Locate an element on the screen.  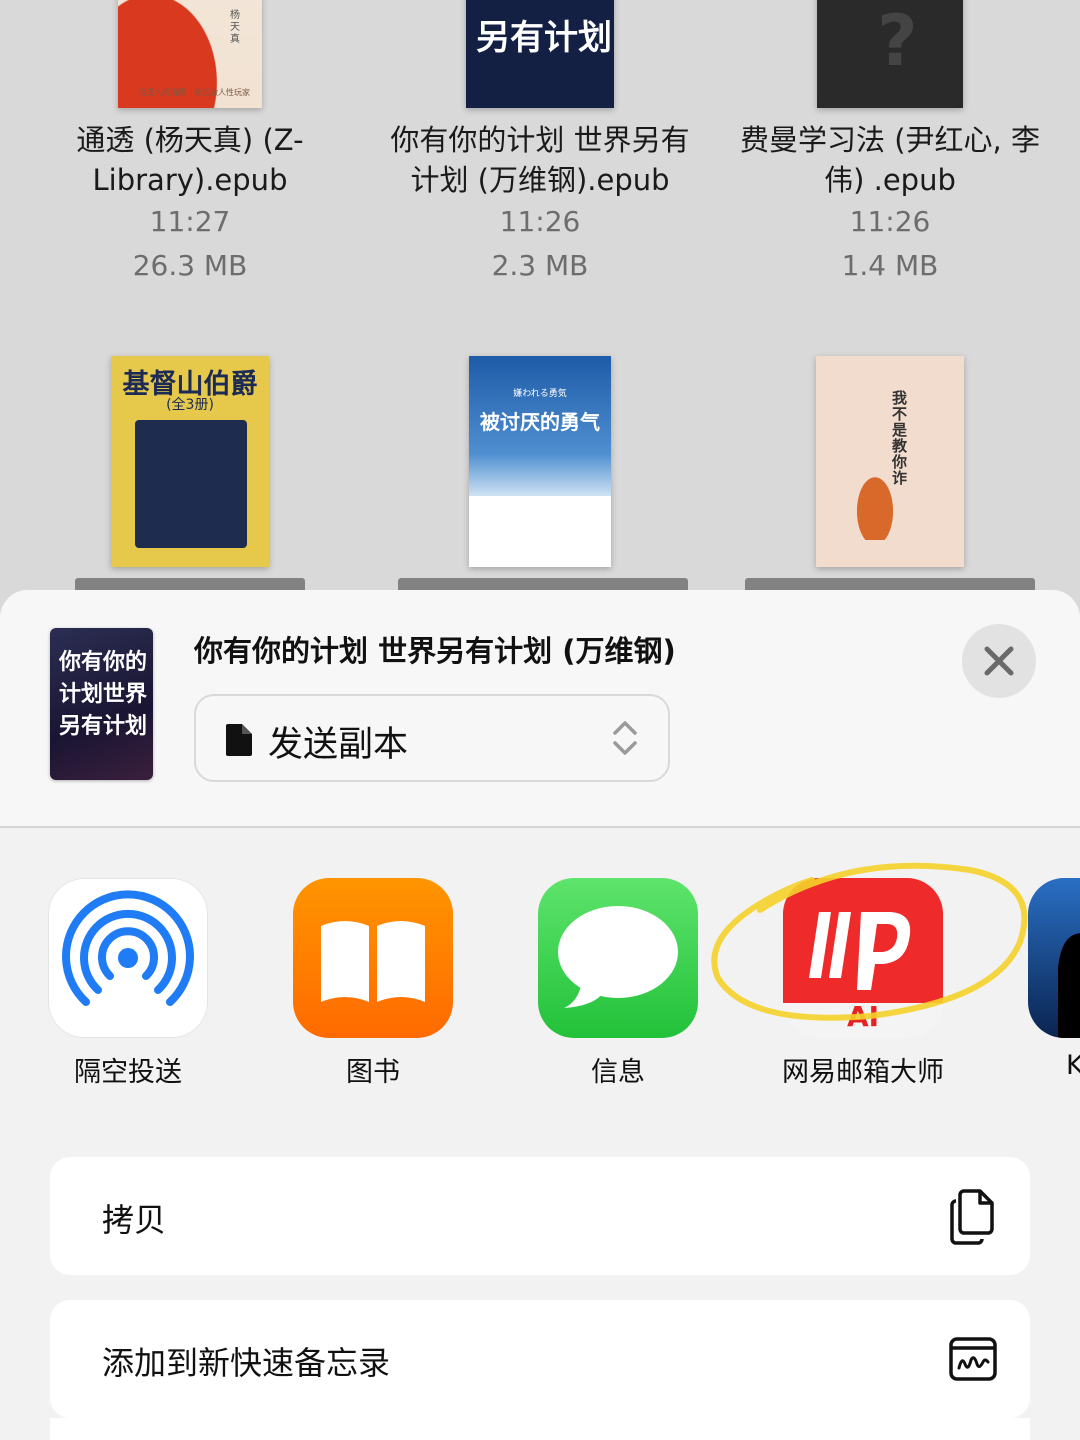
cover-author: 杨天真 is located at coordinates (235, 27).